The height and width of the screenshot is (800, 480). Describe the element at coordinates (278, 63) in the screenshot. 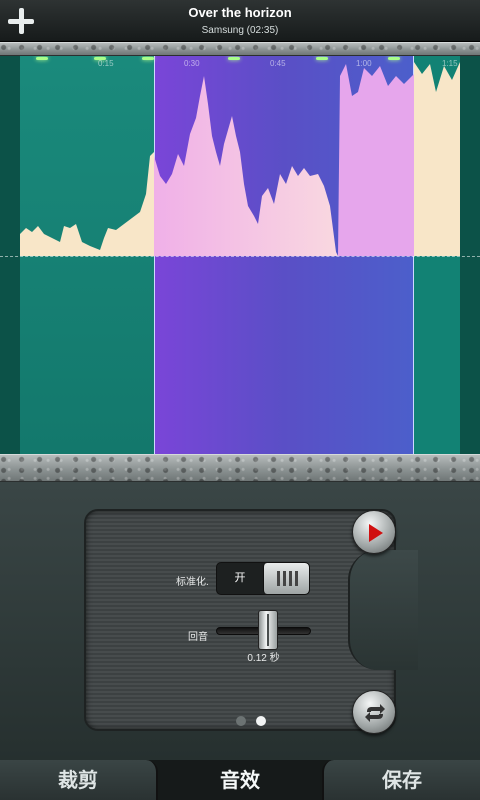

I see `timeline-tick-label: 0:45` at that location.